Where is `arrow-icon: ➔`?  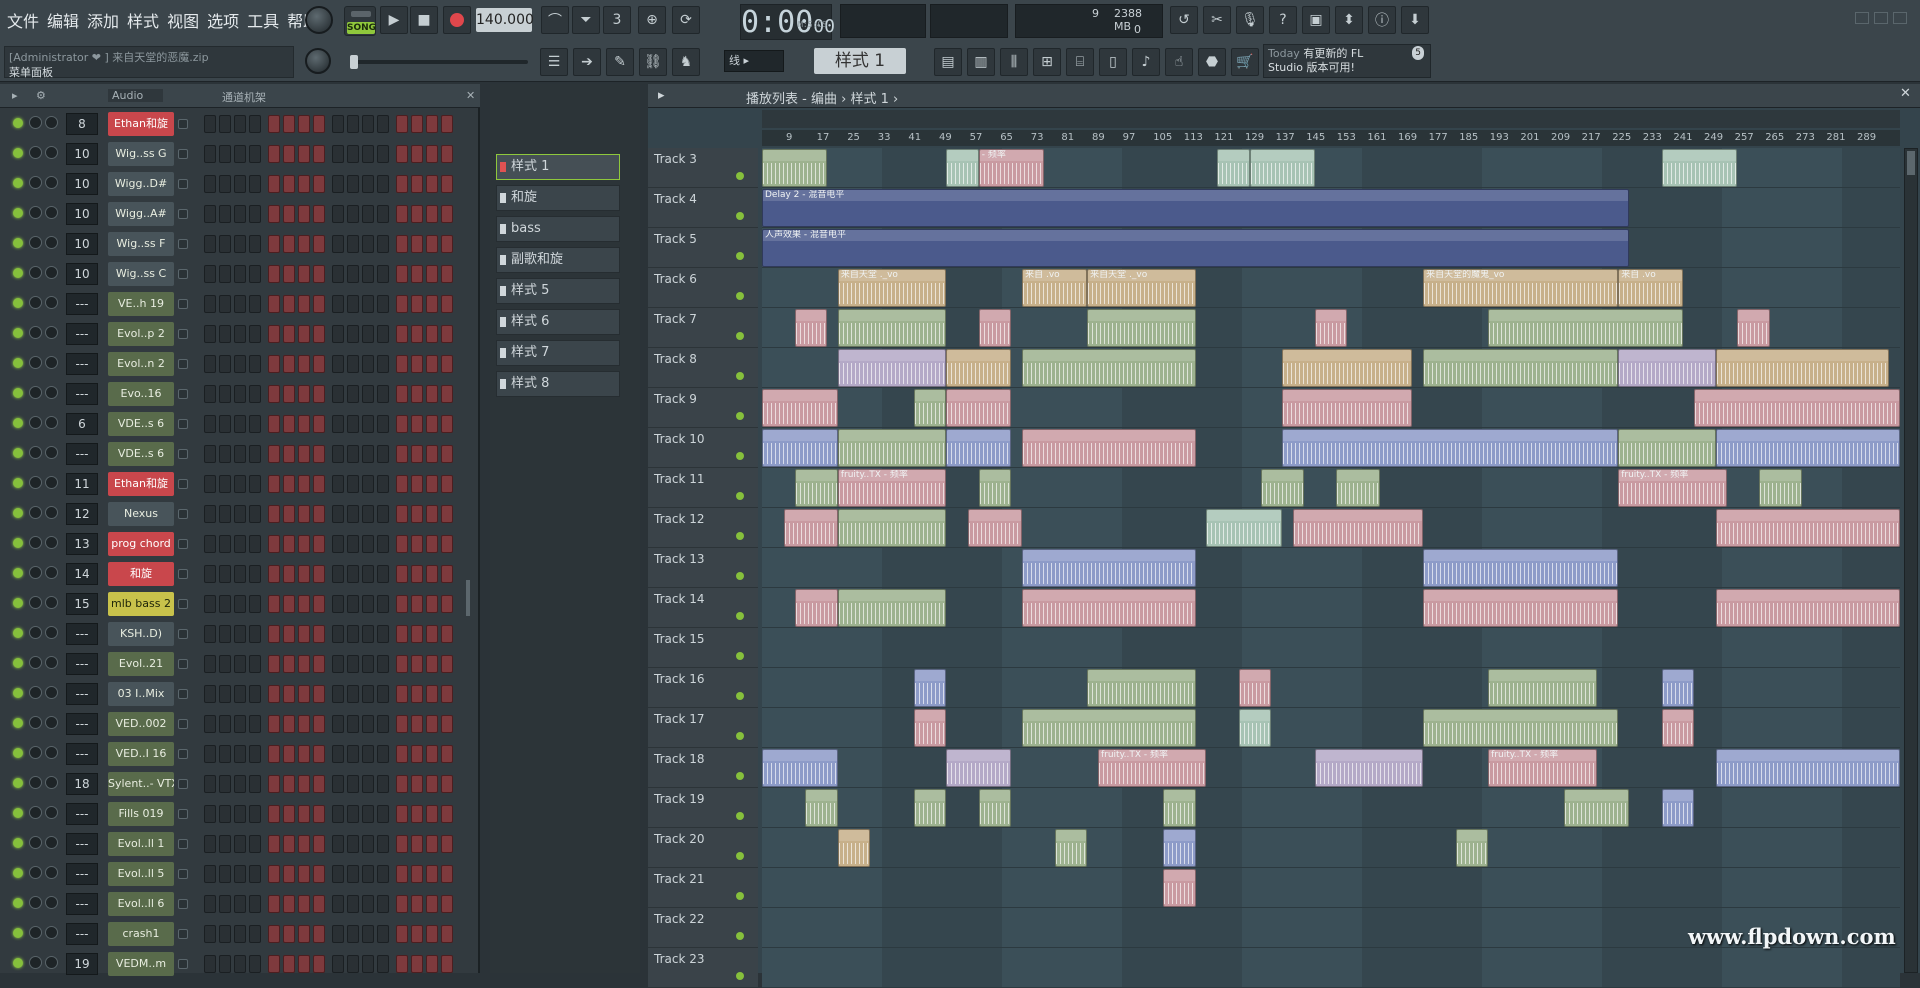 arrow-icon: ➔ is located at coordinates (587, 62).